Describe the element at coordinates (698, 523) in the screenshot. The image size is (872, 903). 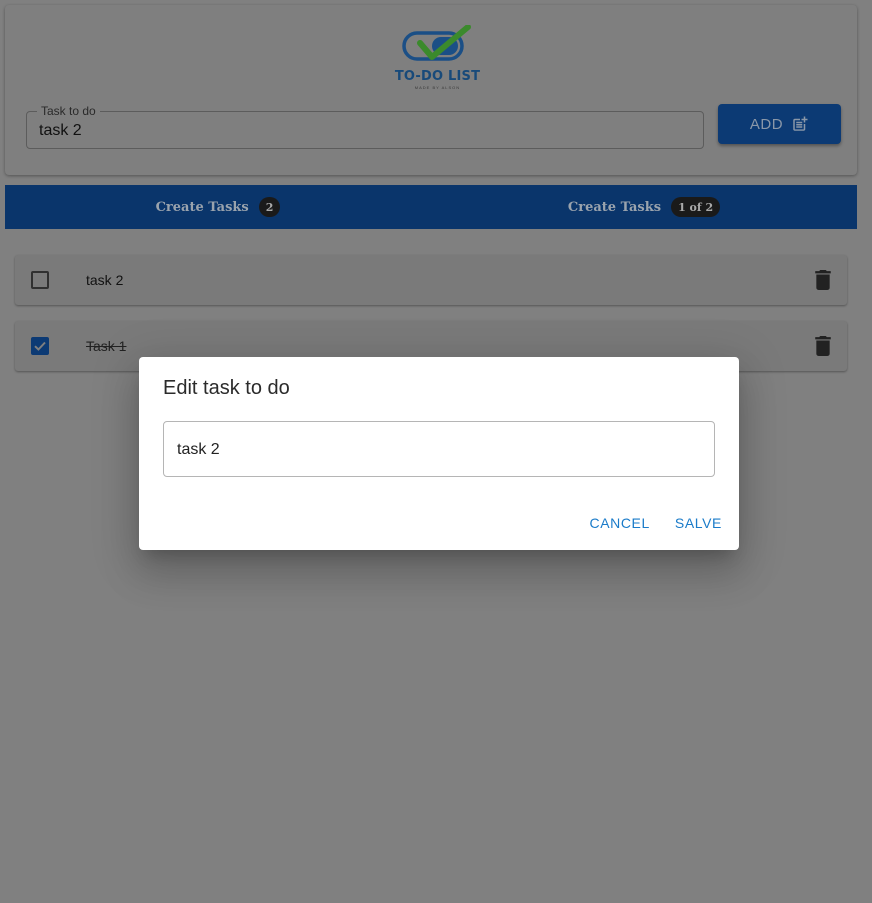
I see `save-button: SALVE` at that location.